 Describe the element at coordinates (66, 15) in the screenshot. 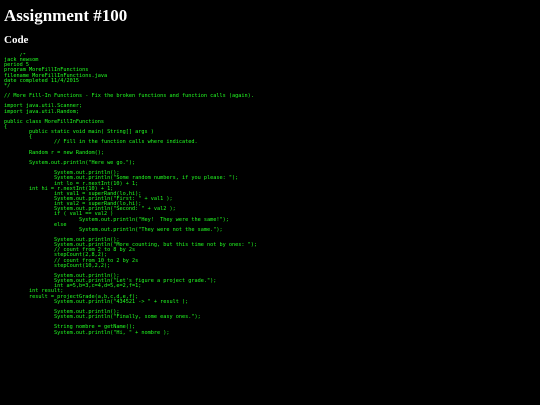

I see `page-title: Assignment #100` at that location.